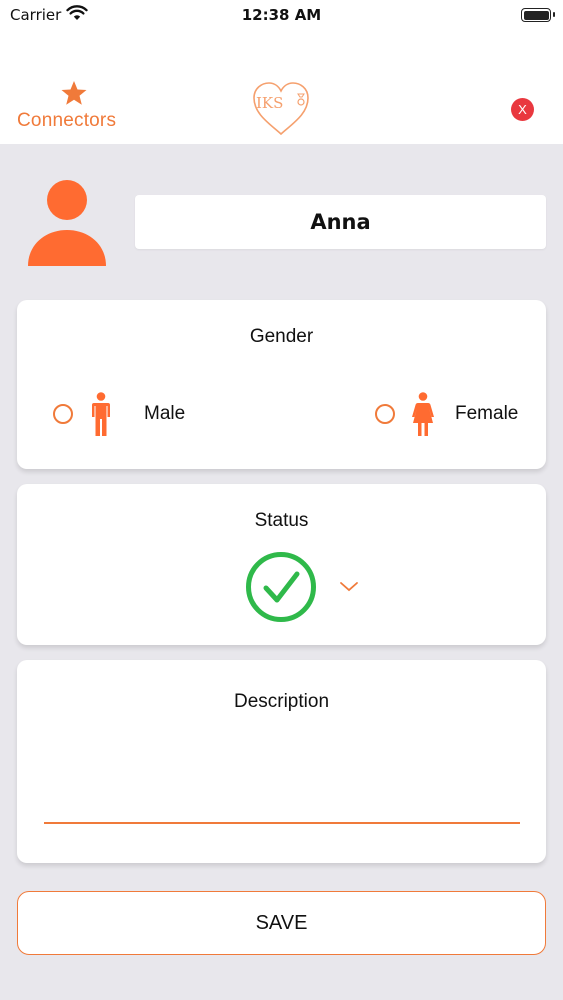  I want to click on connectors-button: Connectors, so click(66, 121).